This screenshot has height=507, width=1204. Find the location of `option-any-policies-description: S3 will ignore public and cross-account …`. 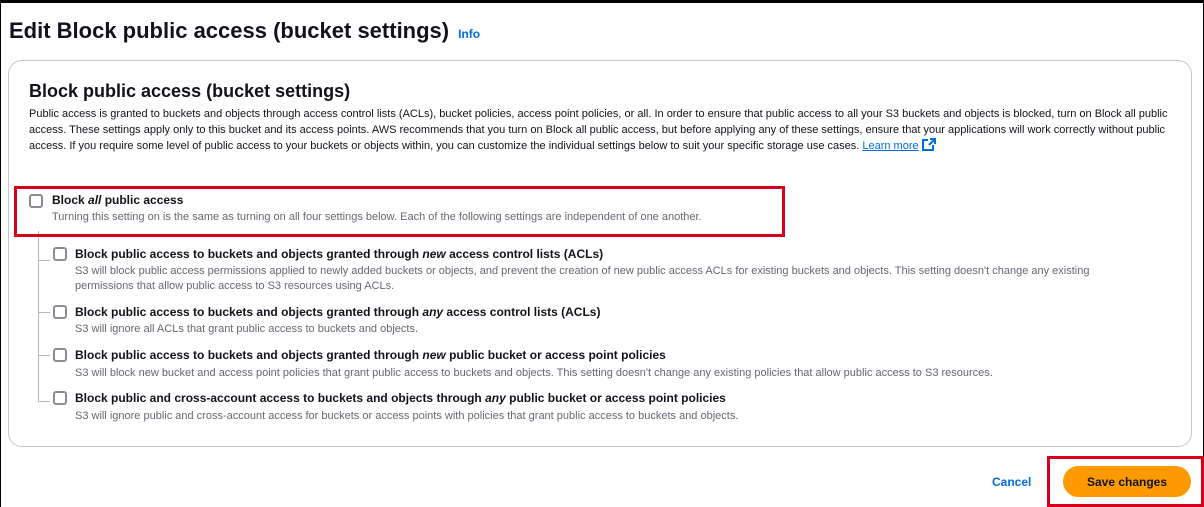

option-any-policies-description: S3 will ignore public and cross-account … is located at coordinates (407, 416).